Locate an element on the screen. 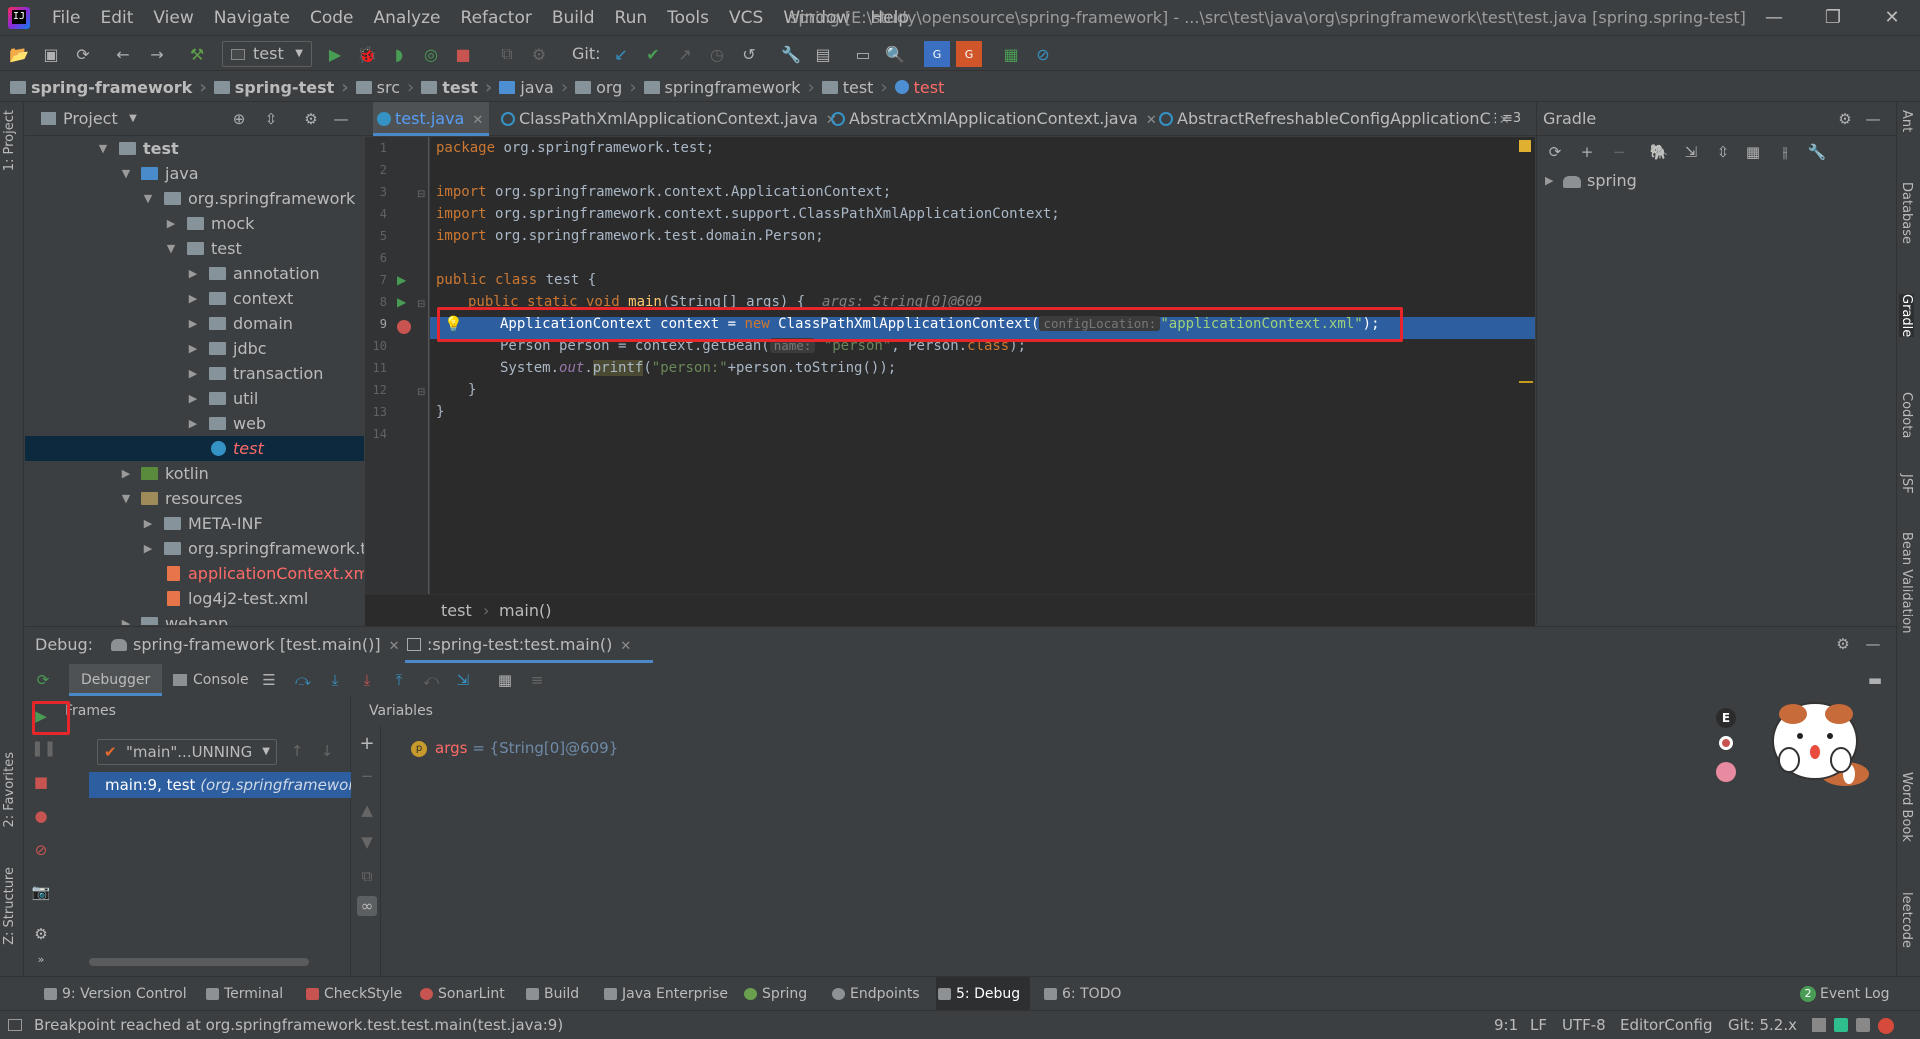 This screenshot has width=1920, height=1039. git-update-icon: ↙ is located at coordinates (621, 54).